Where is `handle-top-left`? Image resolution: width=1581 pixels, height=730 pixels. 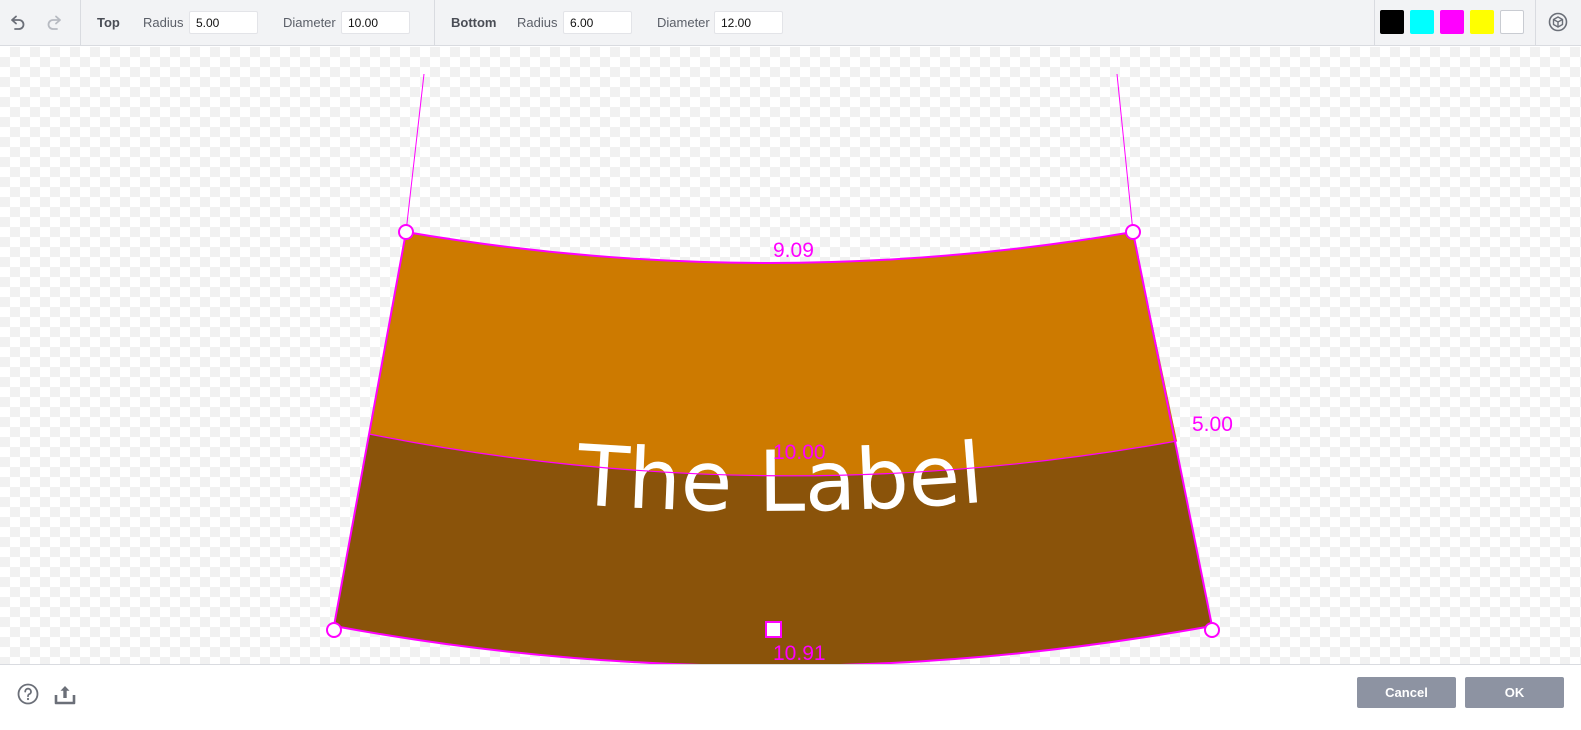 handle-top-left is located at coordinates (406, 232).